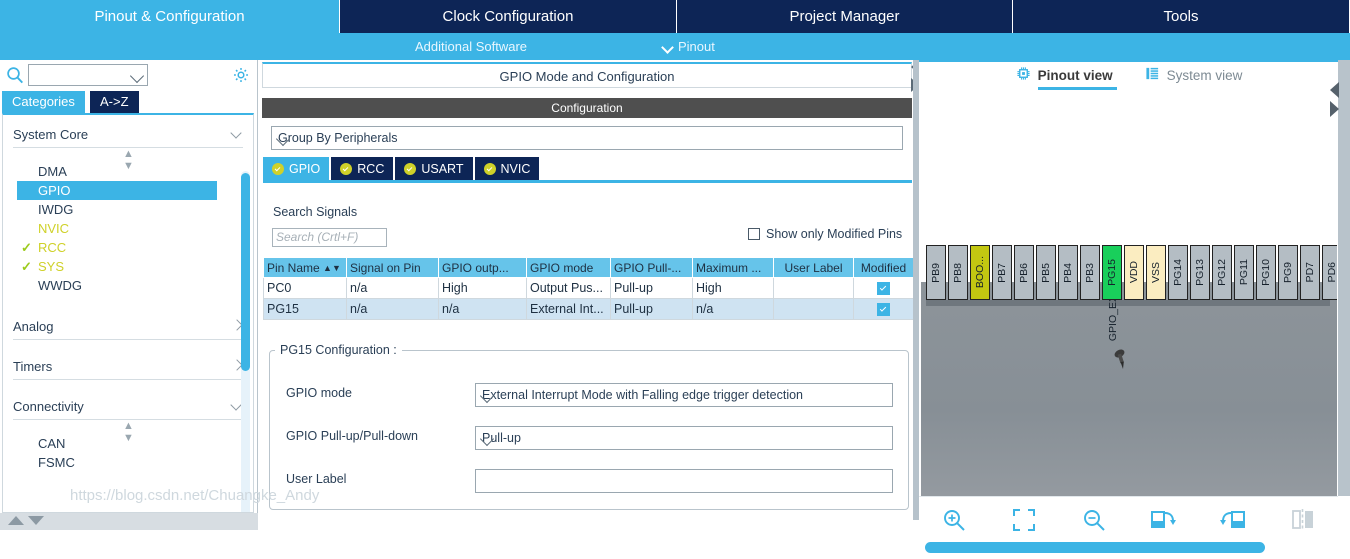 The width and height of the screenshot is (1350, 559). I want to click on pin-label: PB6, so click(1024, 272).